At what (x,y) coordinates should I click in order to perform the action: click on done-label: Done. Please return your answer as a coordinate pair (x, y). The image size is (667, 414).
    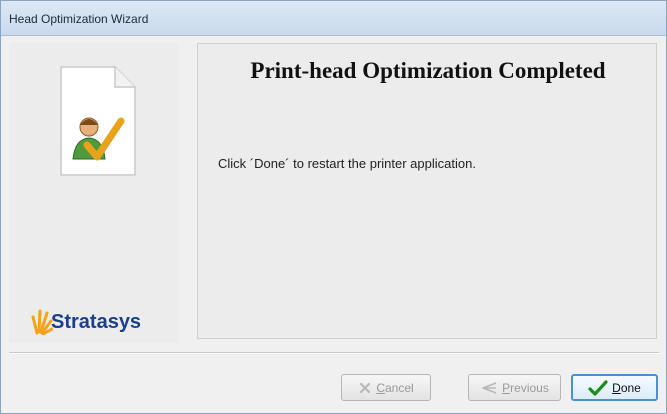
    Looking at the image, I should click on (626, 387).